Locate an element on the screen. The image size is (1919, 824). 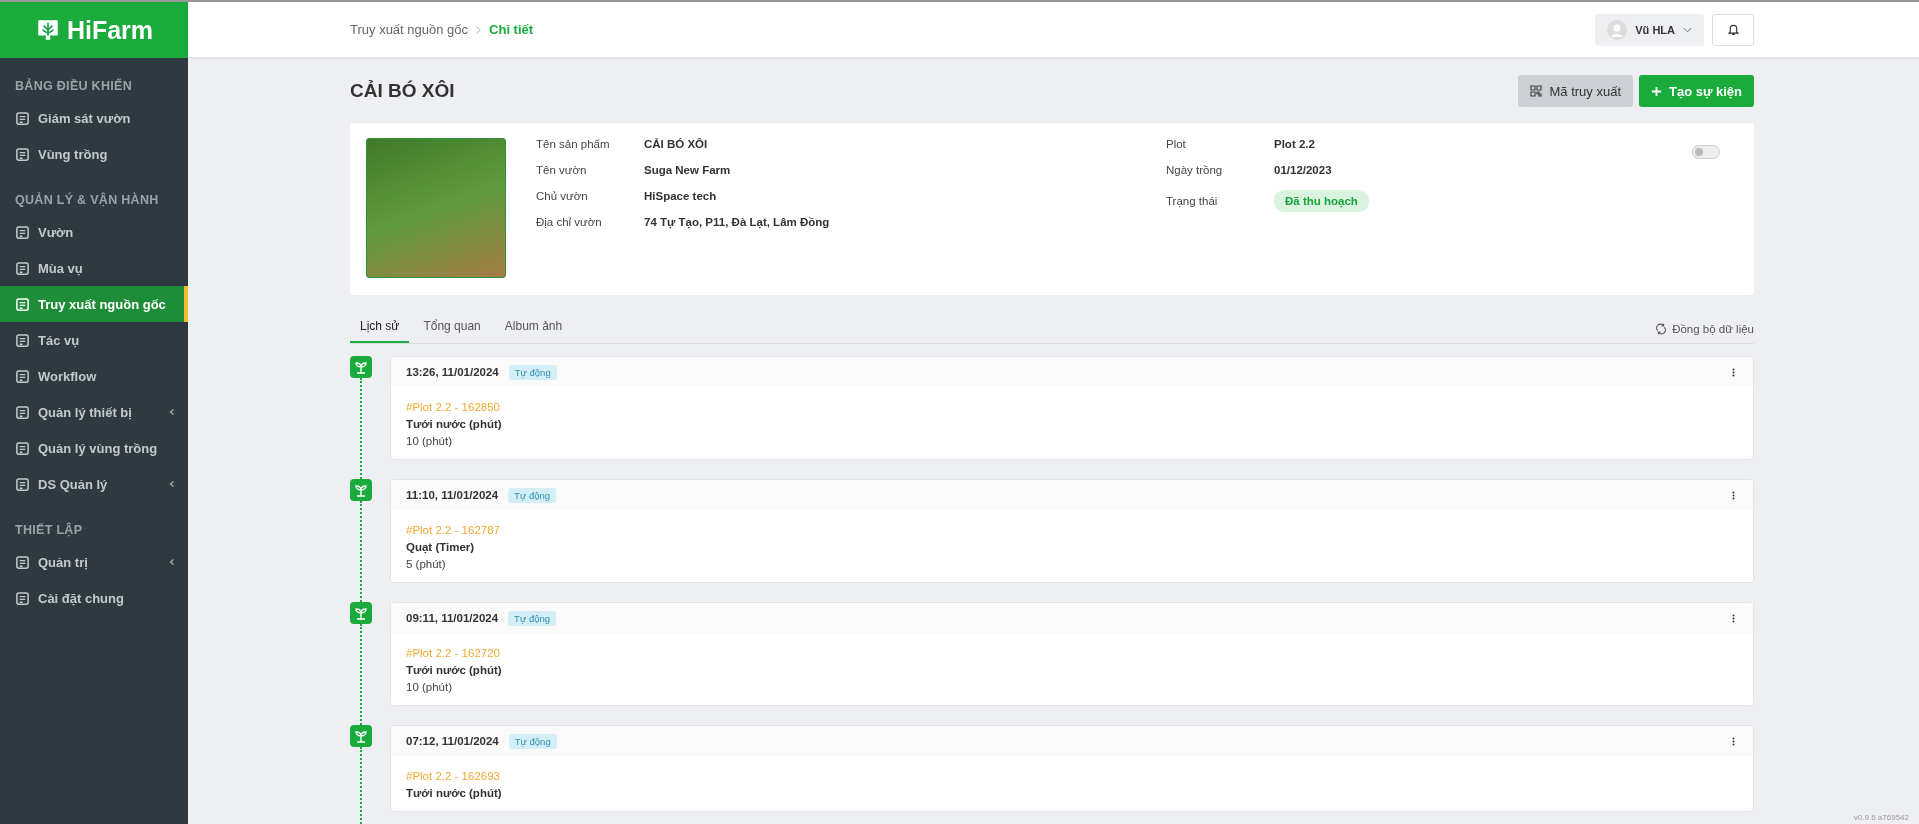
notification-button is located at coordinates (1733, 29).